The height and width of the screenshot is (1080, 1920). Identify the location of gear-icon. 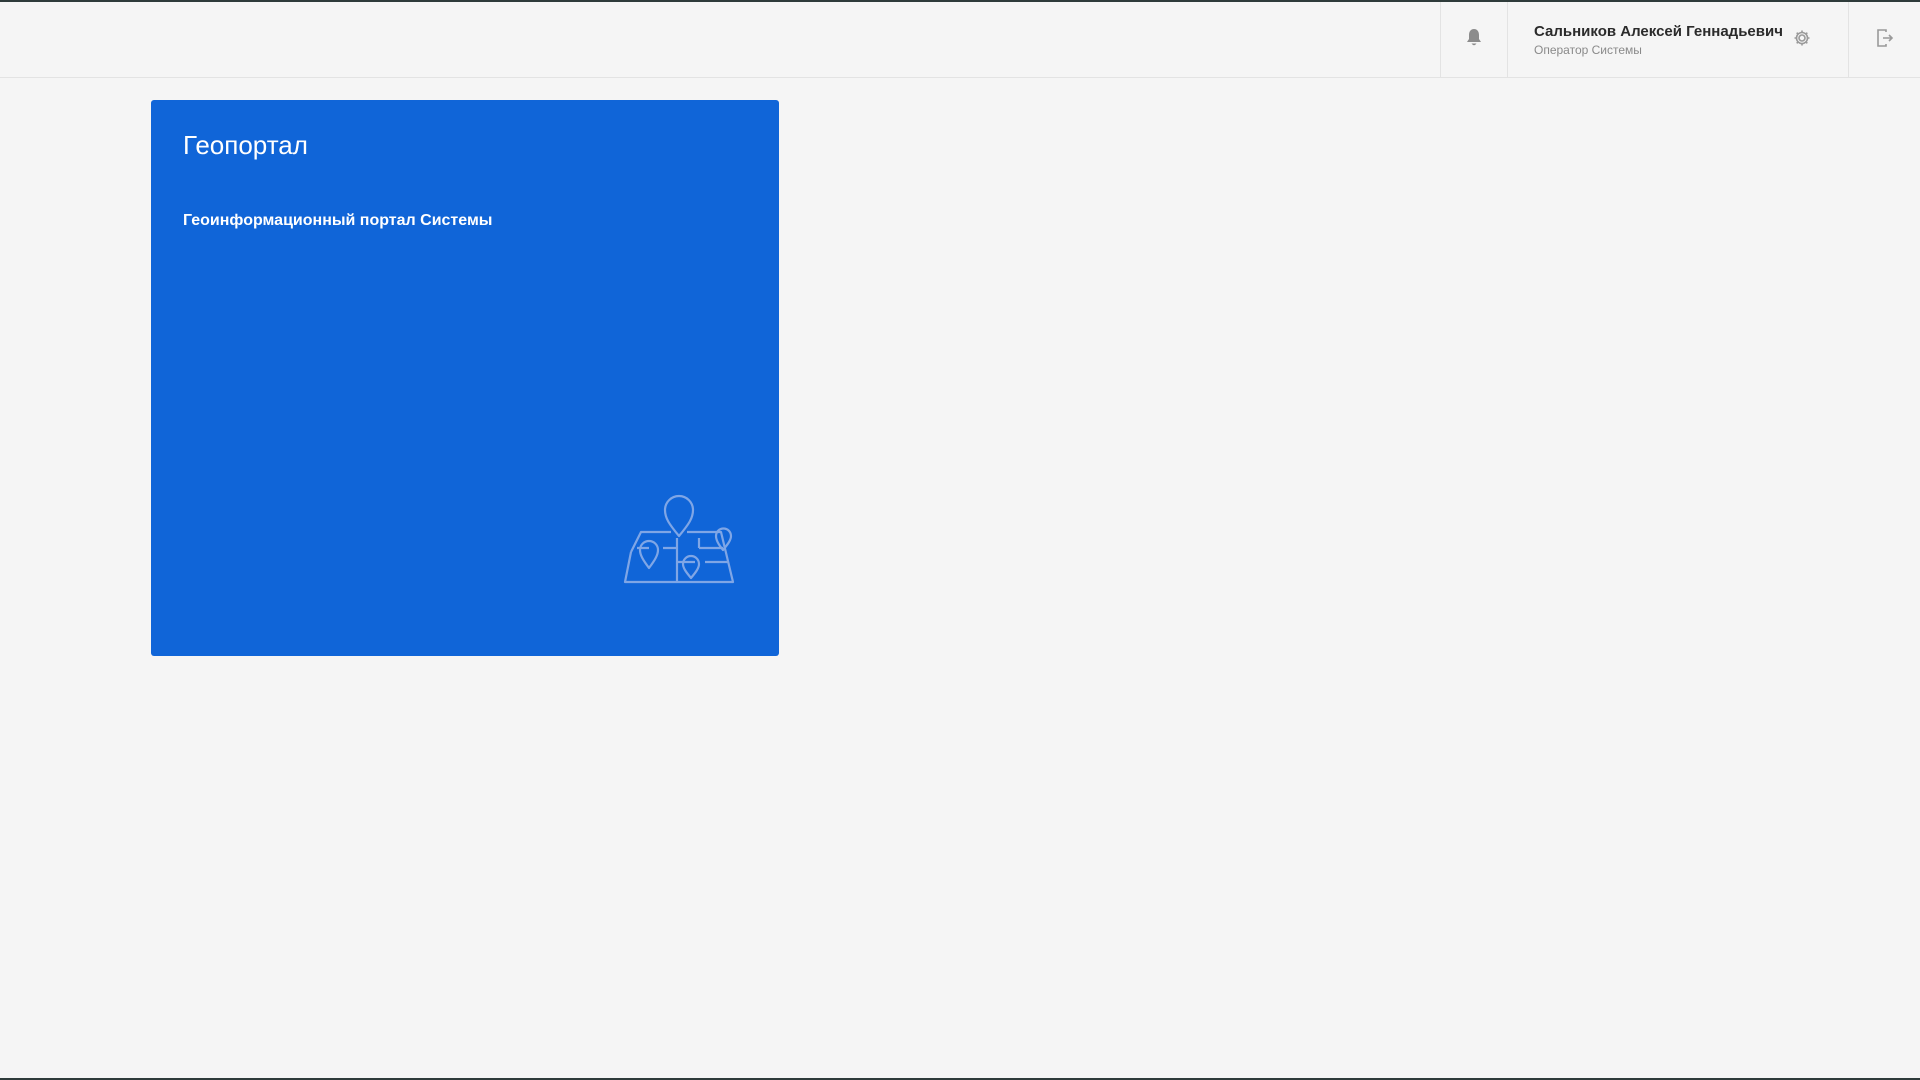
(1802, 40).